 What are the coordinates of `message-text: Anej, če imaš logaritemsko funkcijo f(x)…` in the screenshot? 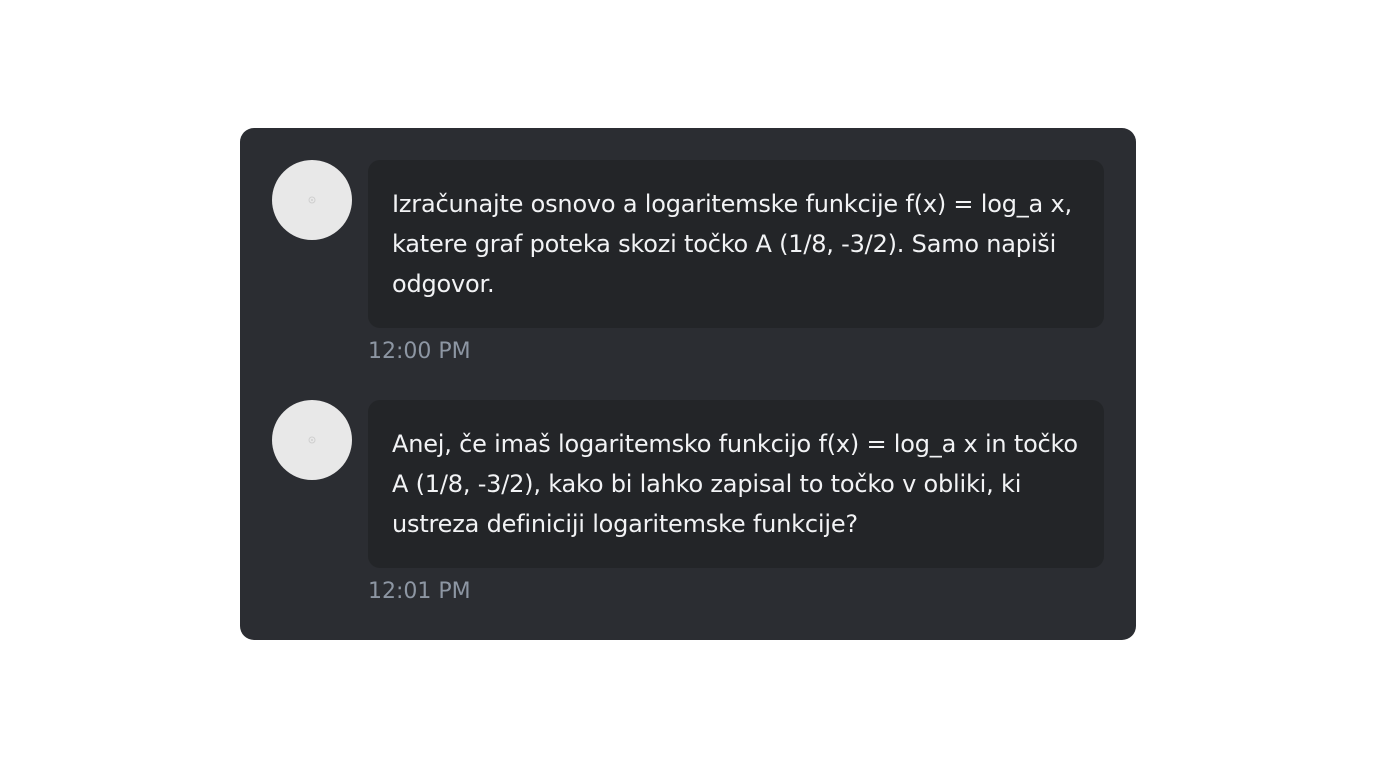 It's located at (735, 484).